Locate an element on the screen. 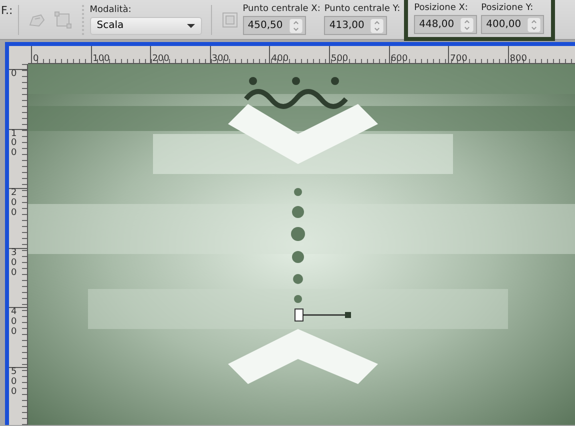 The height and width of the screenshot is (426, 575). number-field: 450,50 is located at coordinates (274, 25).